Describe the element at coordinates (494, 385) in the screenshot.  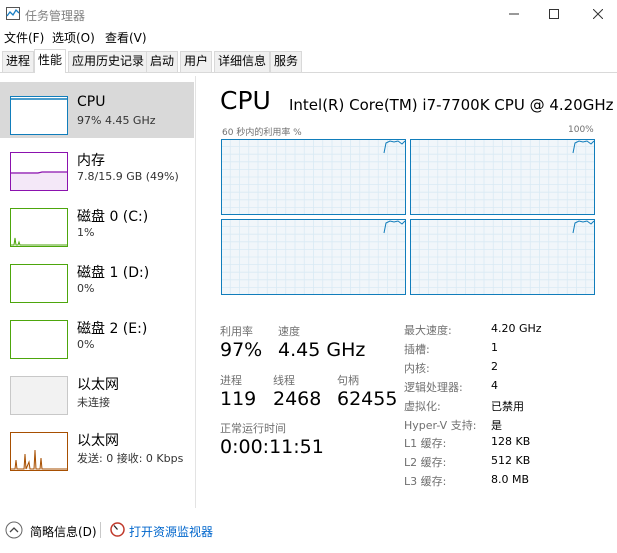
I see `spec-value: 4` at that location.